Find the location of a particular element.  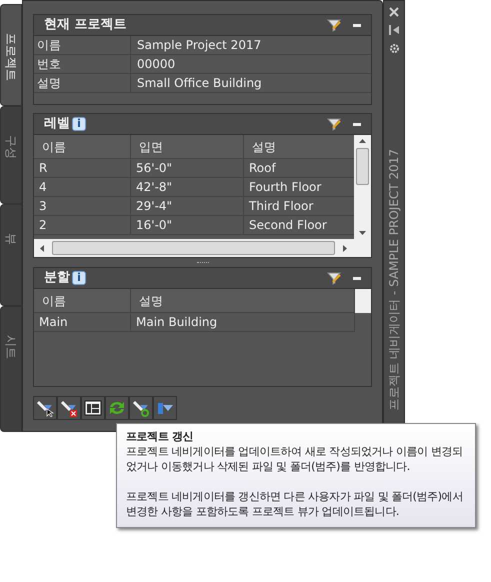

property-label: 번호 is located at coordinates (82, 64).